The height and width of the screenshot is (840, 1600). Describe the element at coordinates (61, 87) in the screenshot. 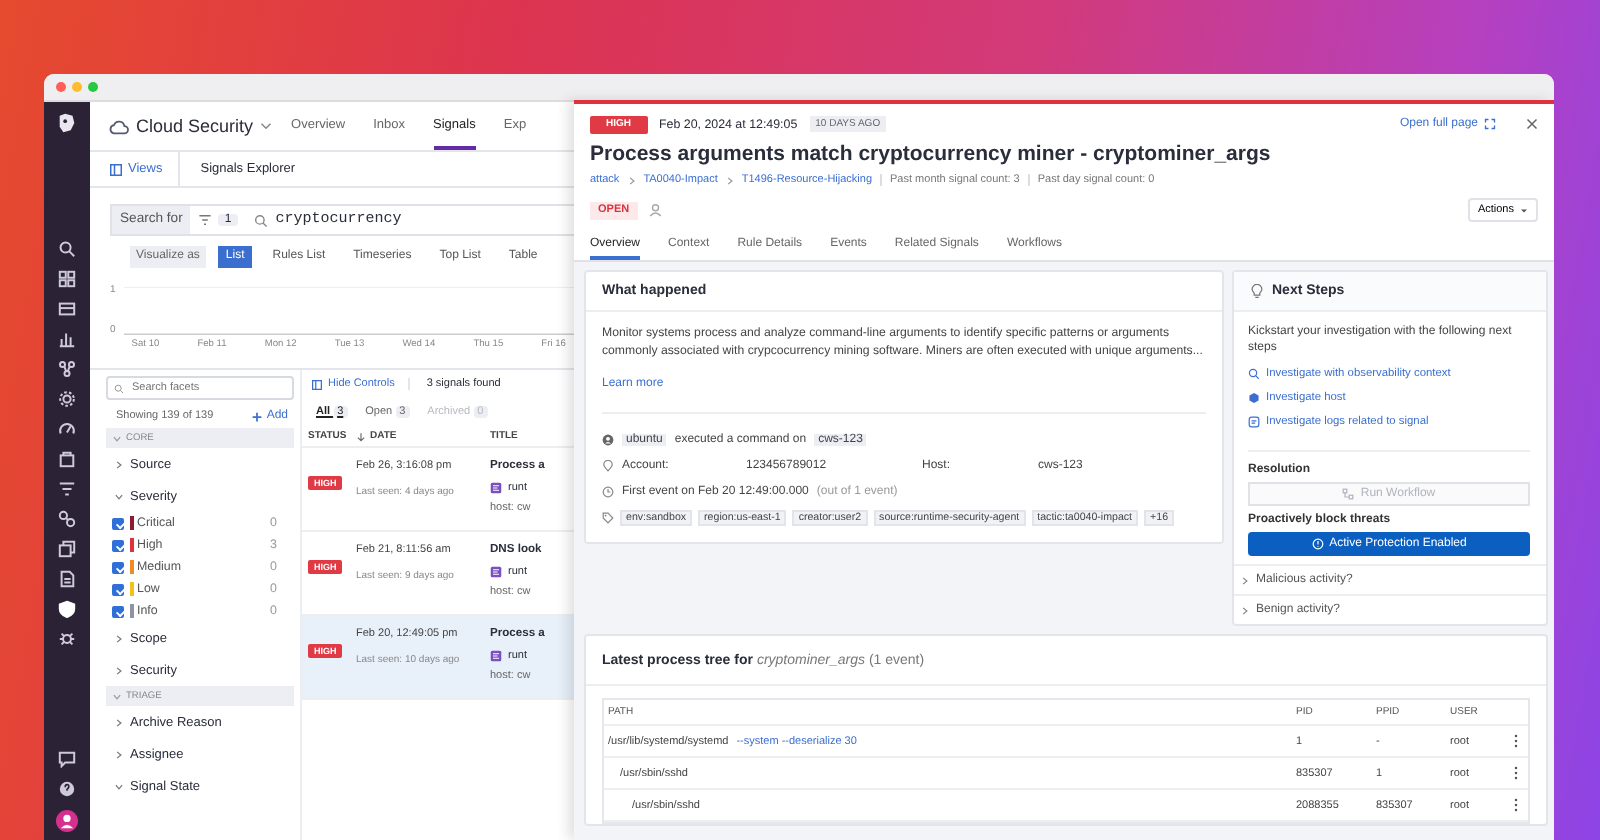

I see `close-button` at that location.